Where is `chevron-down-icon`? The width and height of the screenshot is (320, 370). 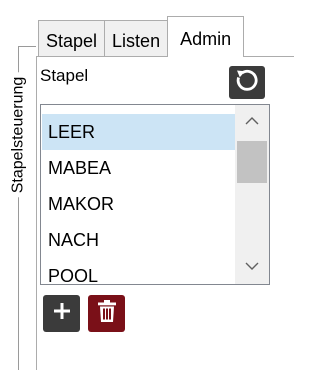 chevron-down-icon is located at coordinates (252, 267).